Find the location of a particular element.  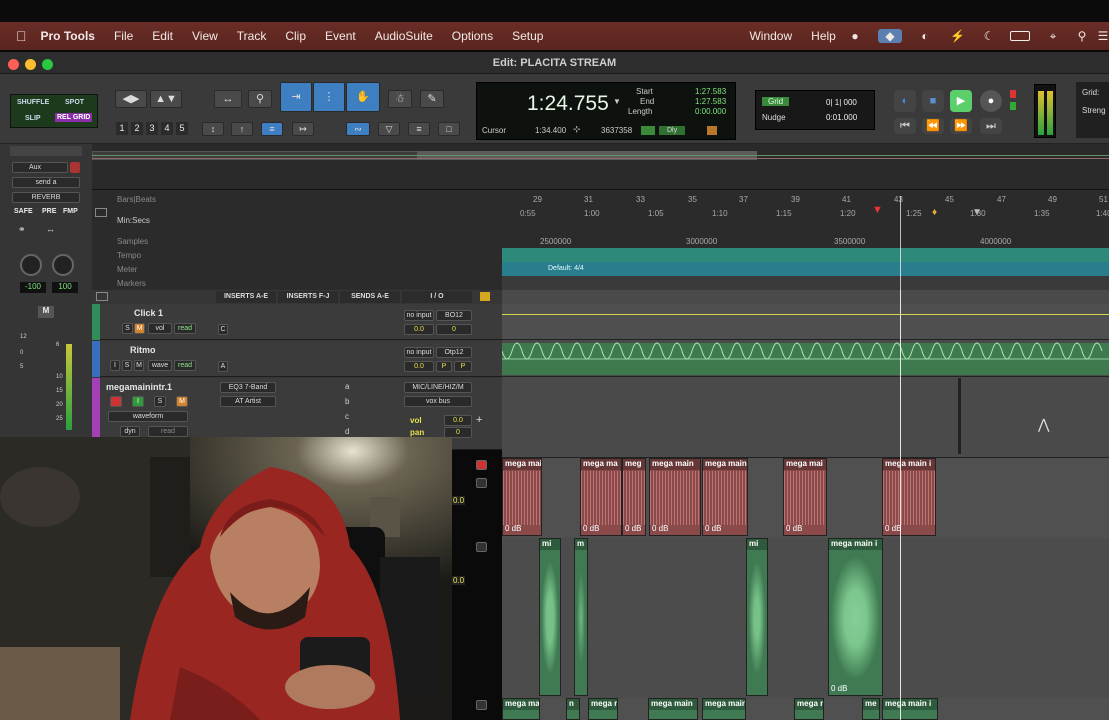

audio-clip: mega main i 0 dB is located at coordinates (909, 497).